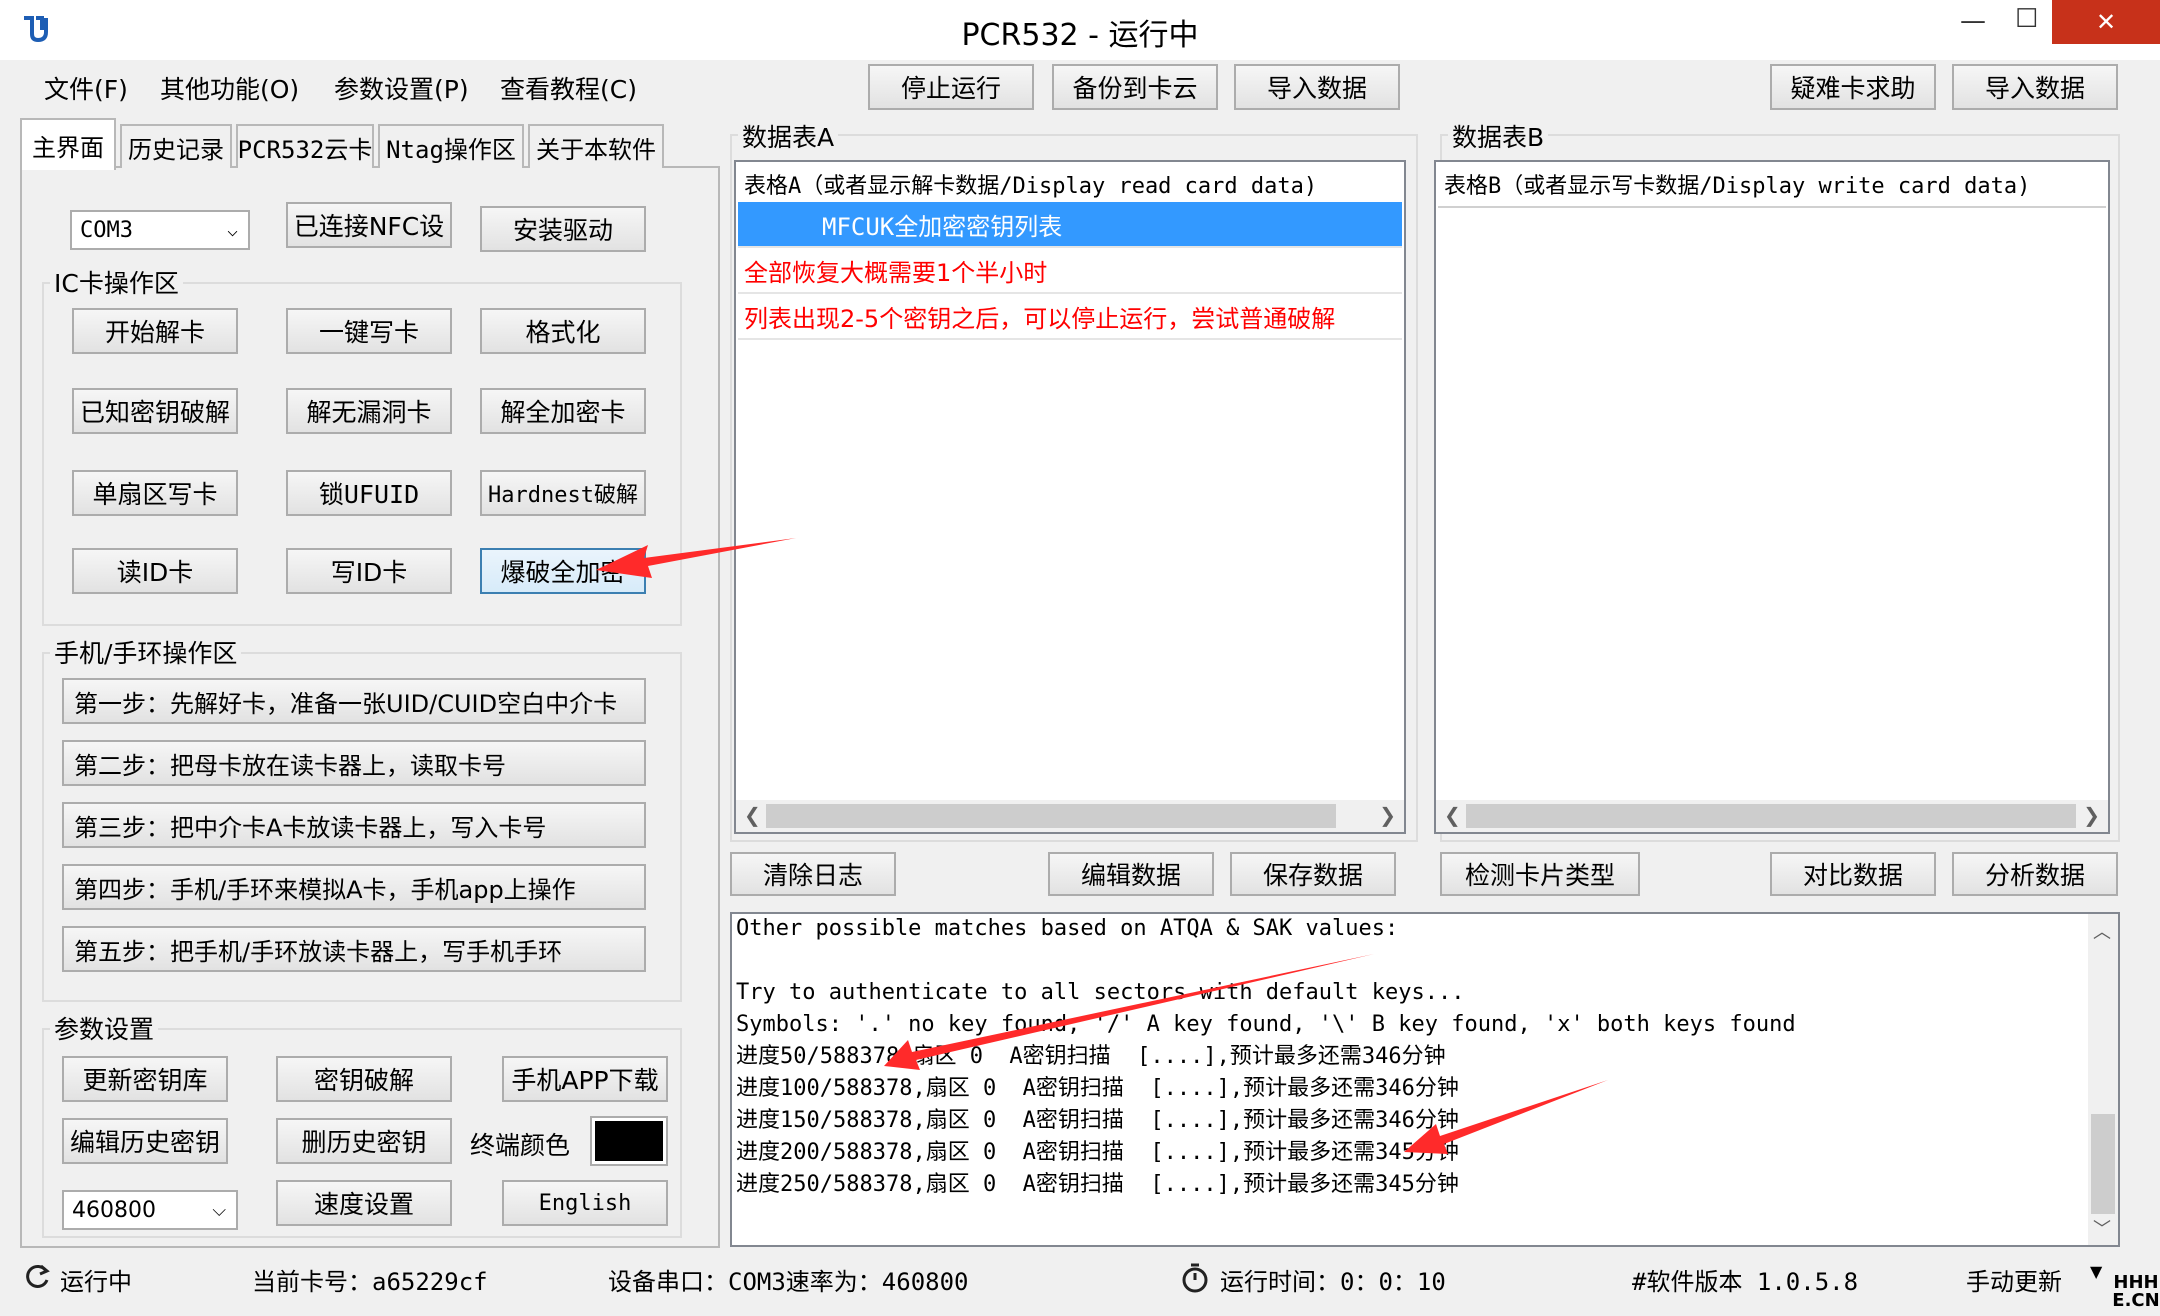 The height and width of the screenshot is (1316, 2160). Describe the element at coordinates (145, 1079) in the screenshot. I see `update-keystore-button: 更新密钥库` at that location.